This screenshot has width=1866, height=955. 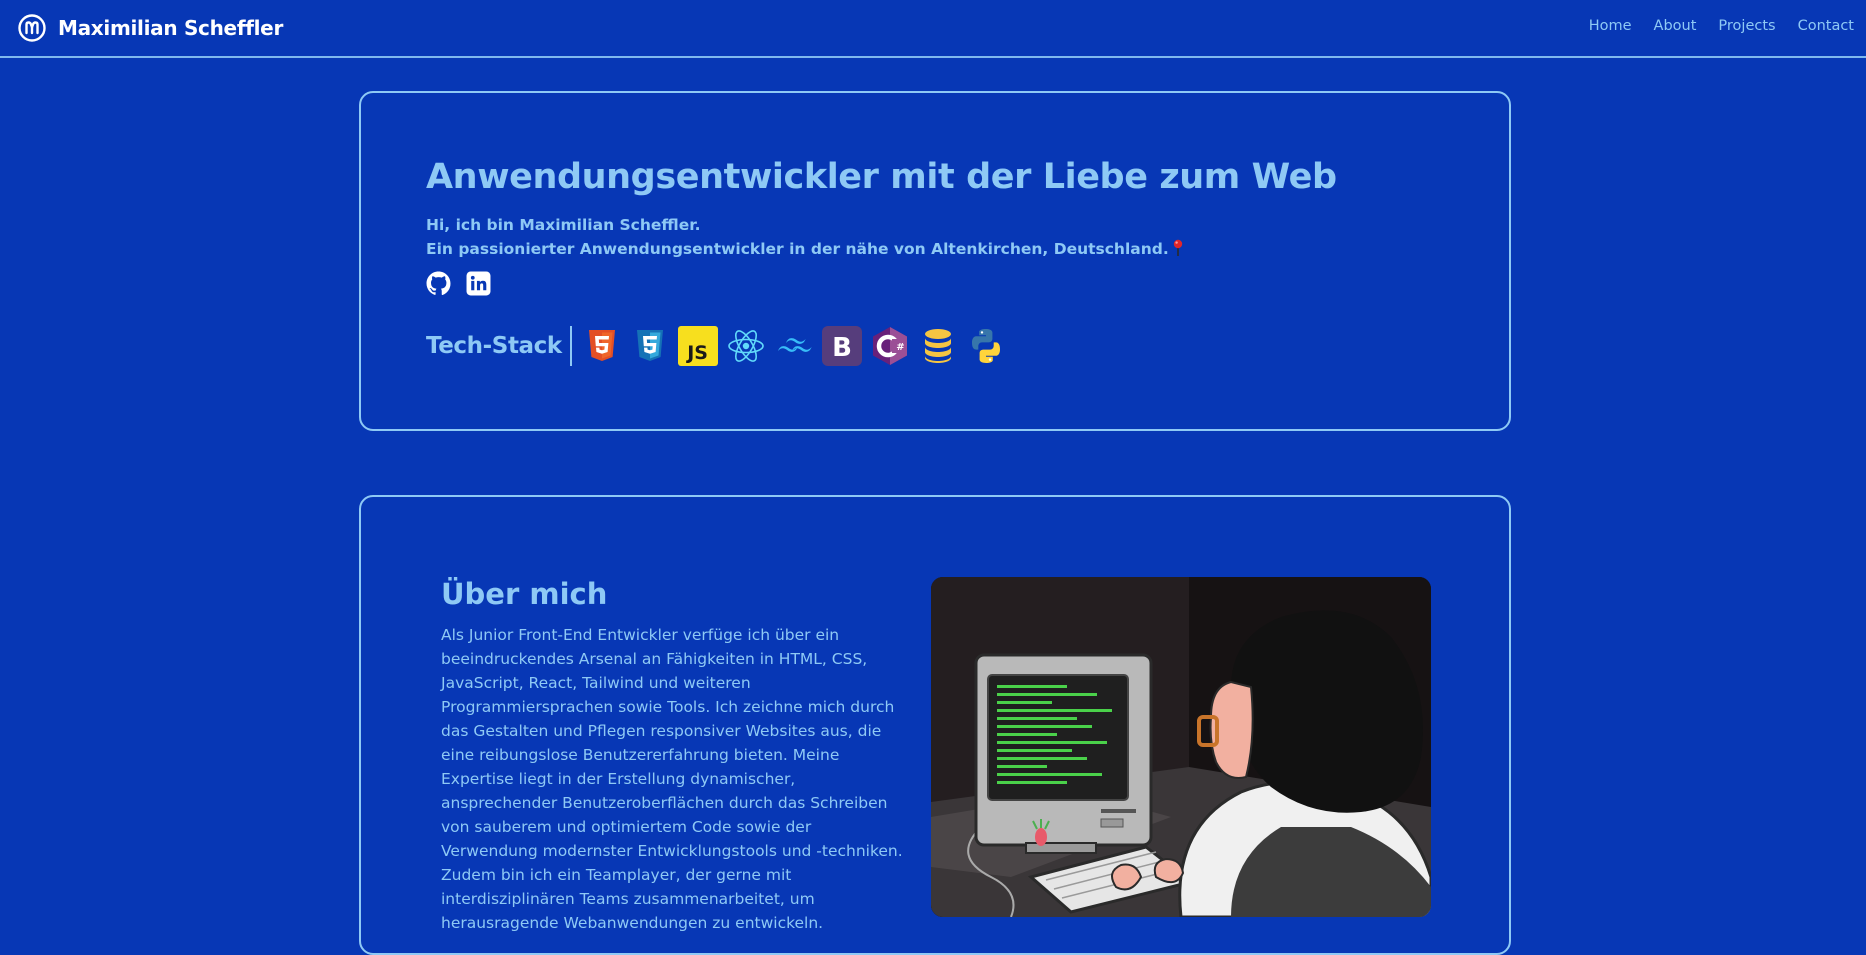 I want to click on svg-text: B, so click(x=842, y=348).